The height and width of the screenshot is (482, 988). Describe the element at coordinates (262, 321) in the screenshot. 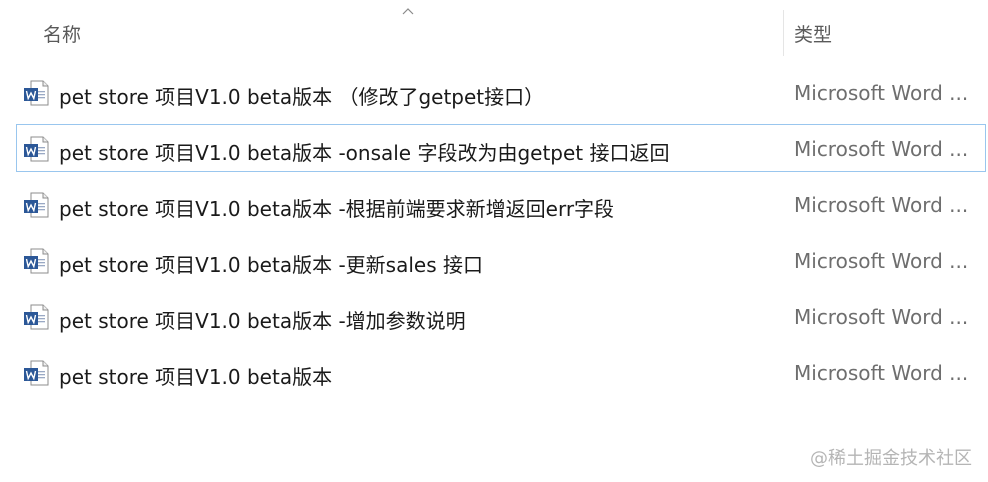

I see `file-name: pet store 项目V1.0 beta版本 -增加参数说明` at that location.